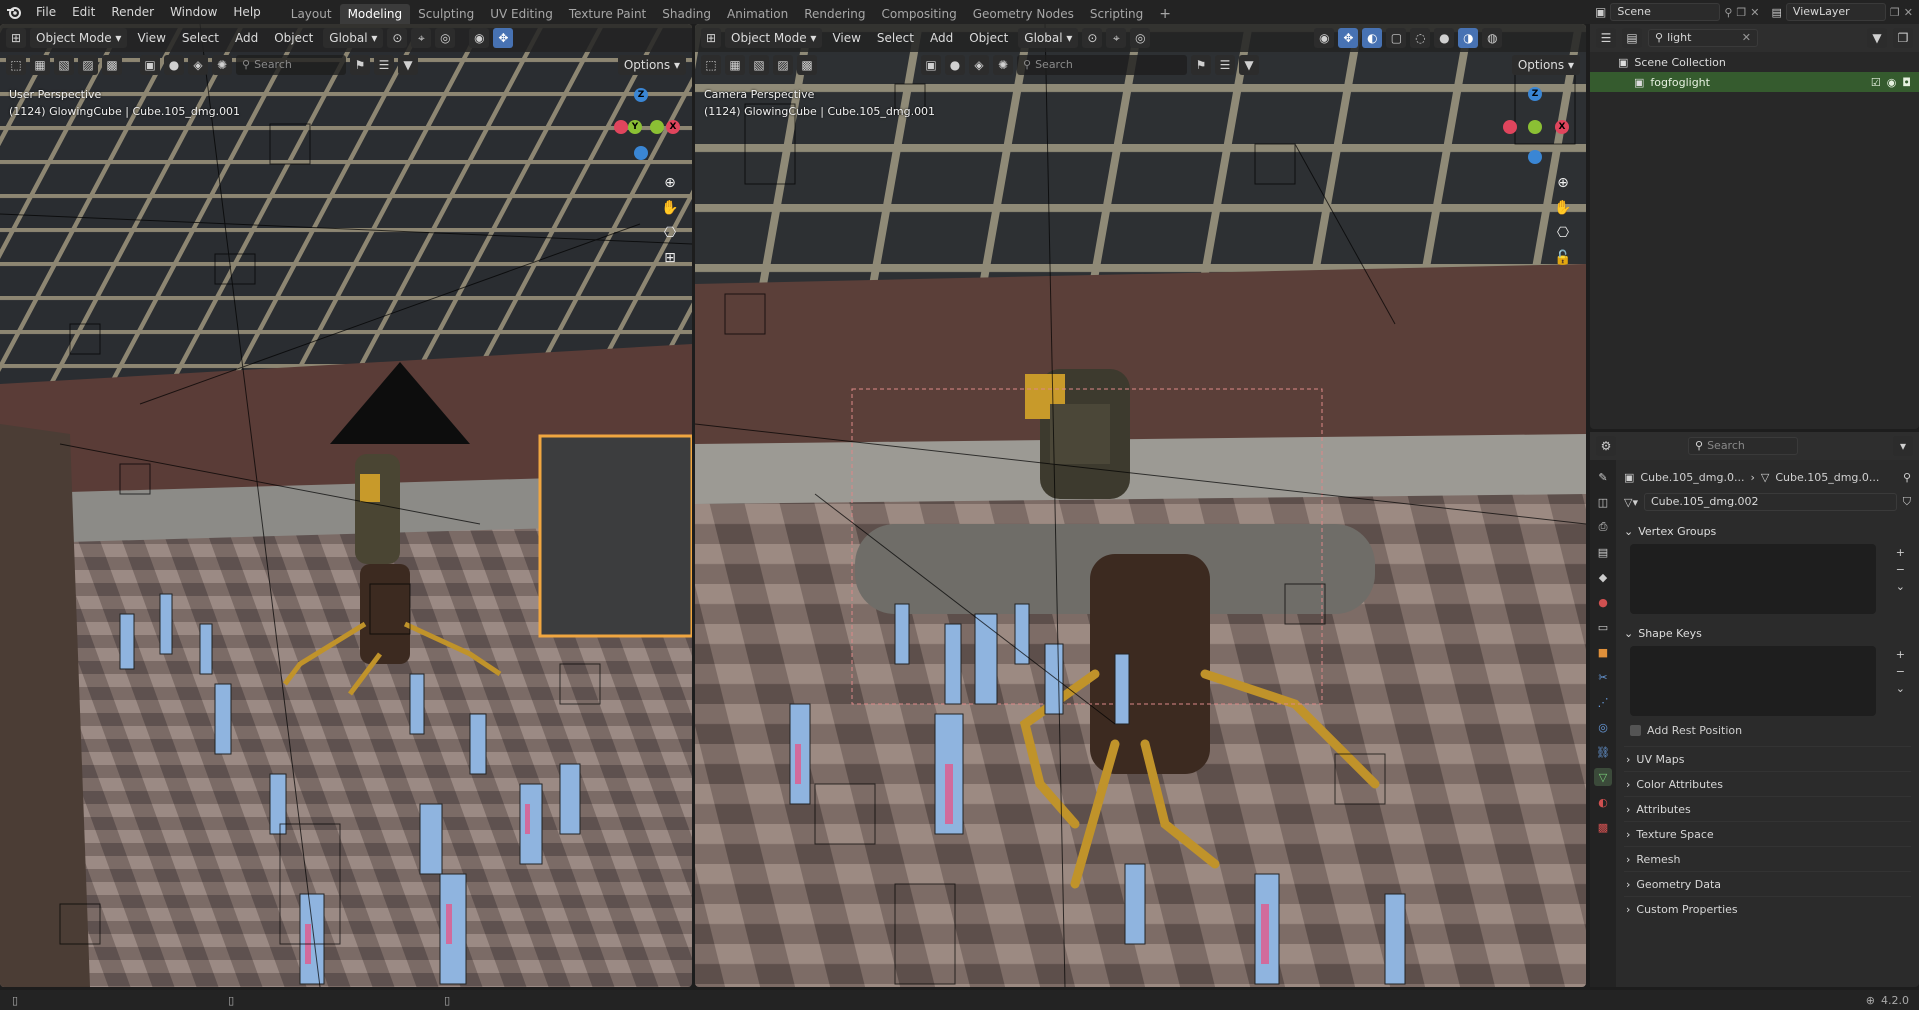 Image resolution: width=1919 pixels, height=1010 pixels. I want to click on view-menu: View, so click(846, 38).